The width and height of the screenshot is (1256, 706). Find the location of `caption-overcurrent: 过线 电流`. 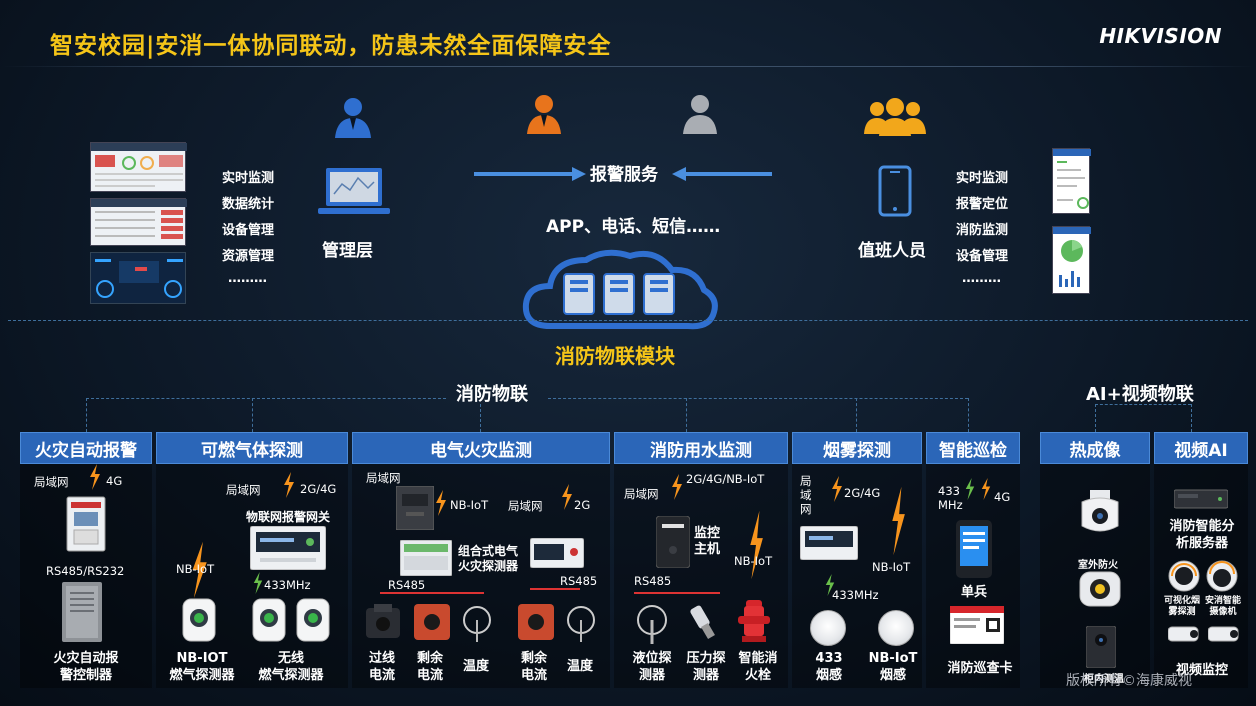

caption-overcurrent: 过线 电流 is located at coordinates (381, 667).